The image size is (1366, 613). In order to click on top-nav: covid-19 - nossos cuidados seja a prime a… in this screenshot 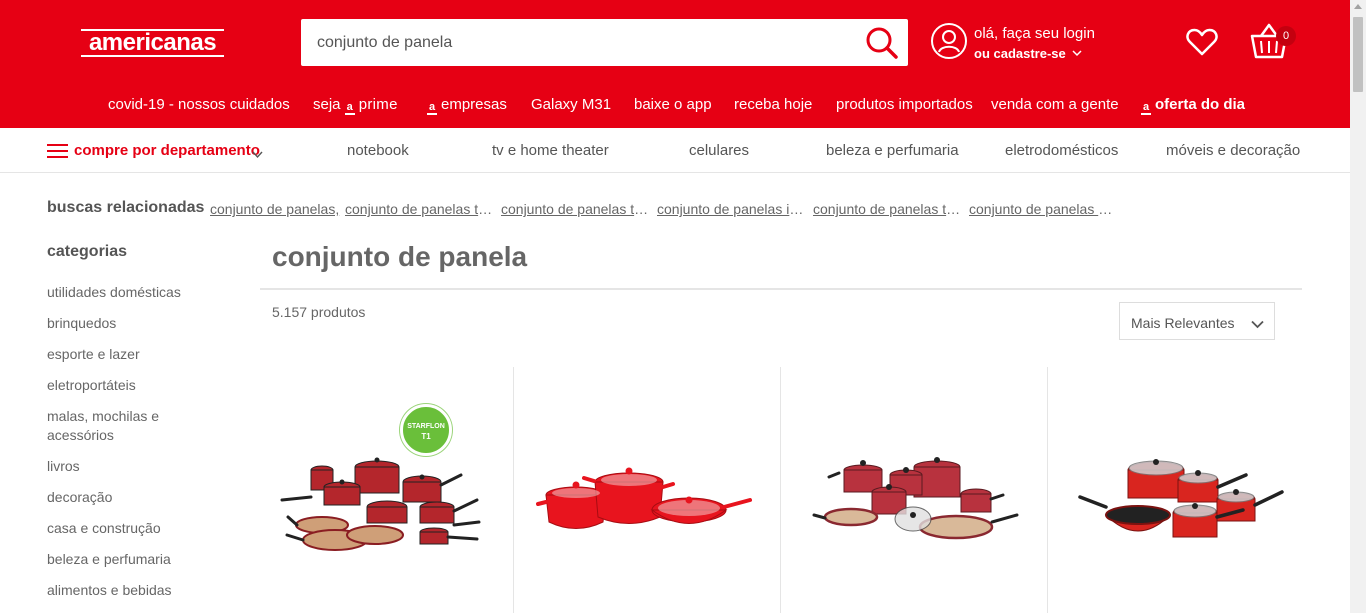, I will do `click(675, 107)`.